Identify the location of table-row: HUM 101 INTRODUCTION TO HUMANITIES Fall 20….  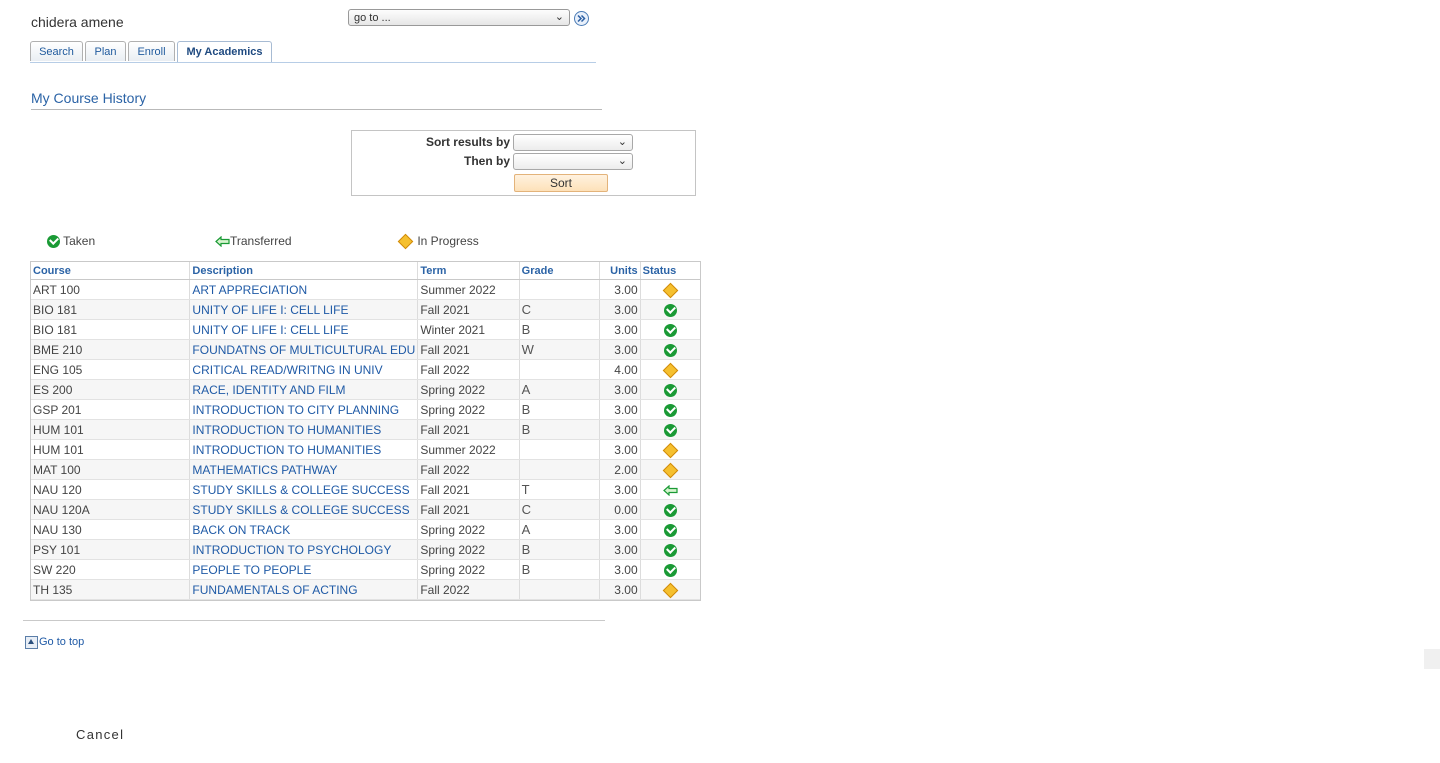
(365, 429).